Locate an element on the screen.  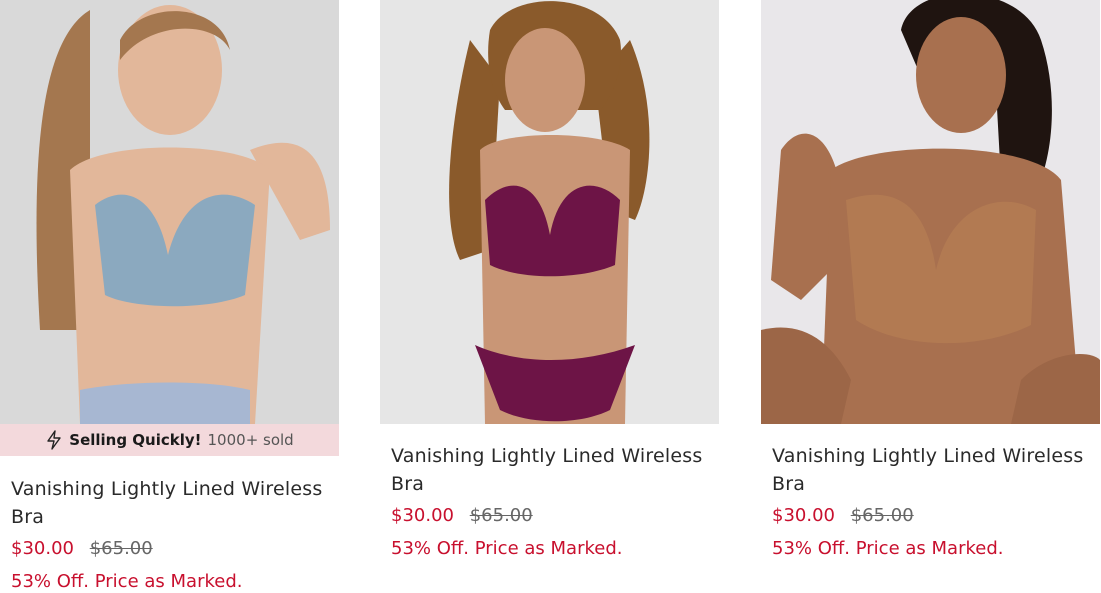
lightning-icon is located at coordinates (54, 440).